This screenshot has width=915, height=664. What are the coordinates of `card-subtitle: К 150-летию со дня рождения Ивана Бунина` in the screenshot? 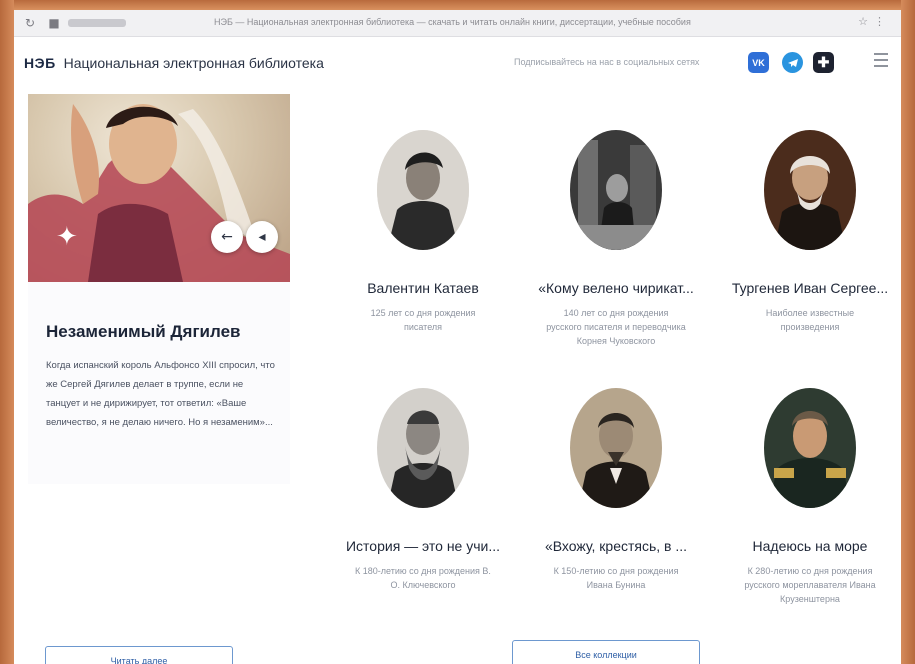 It's located at (616, 578).